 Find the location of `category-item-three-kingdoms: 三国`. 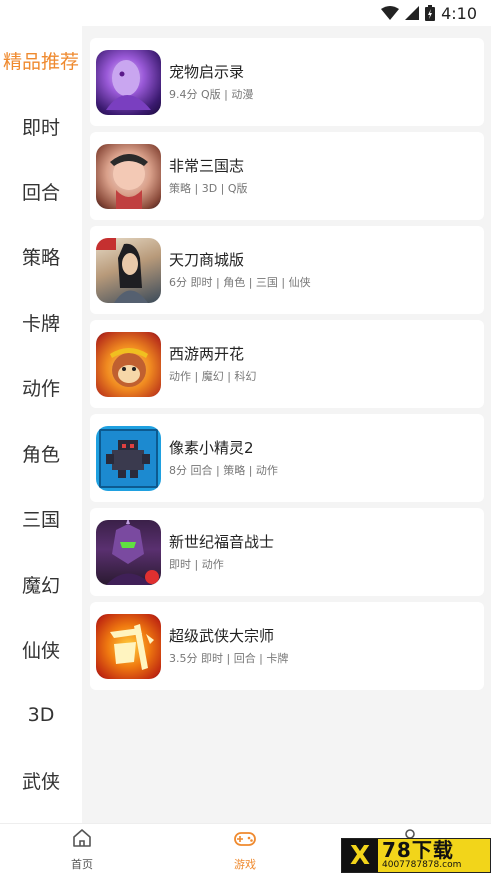

category-item-three-kingdoms: 三国 is located at coordinates (41, 518).